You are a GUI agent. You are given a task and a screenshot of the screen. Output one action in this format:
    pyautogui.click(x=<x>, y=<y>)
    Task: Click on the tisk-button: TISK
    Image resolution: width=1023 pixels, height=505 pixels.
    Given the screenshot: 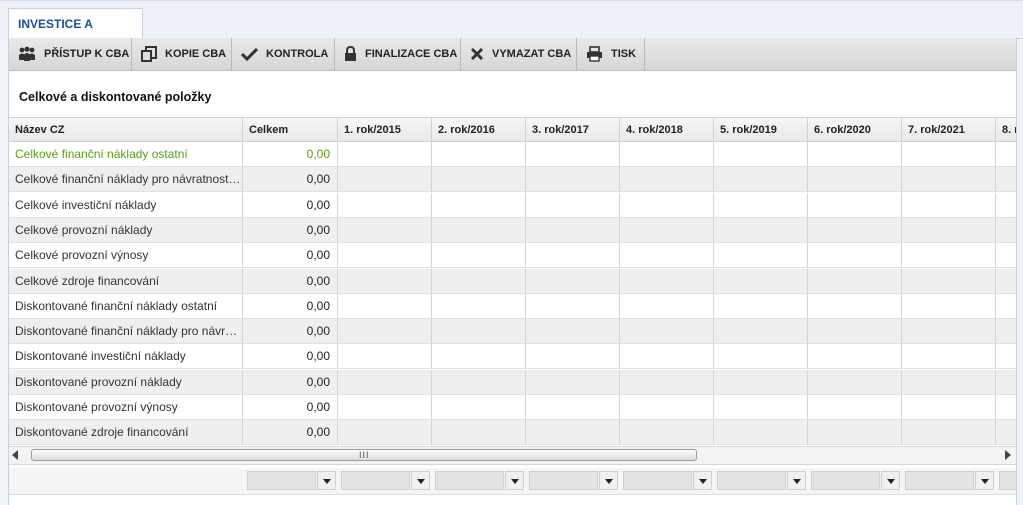 What is the action you would take?
    pyautogui.click(x=611, y=54)
    